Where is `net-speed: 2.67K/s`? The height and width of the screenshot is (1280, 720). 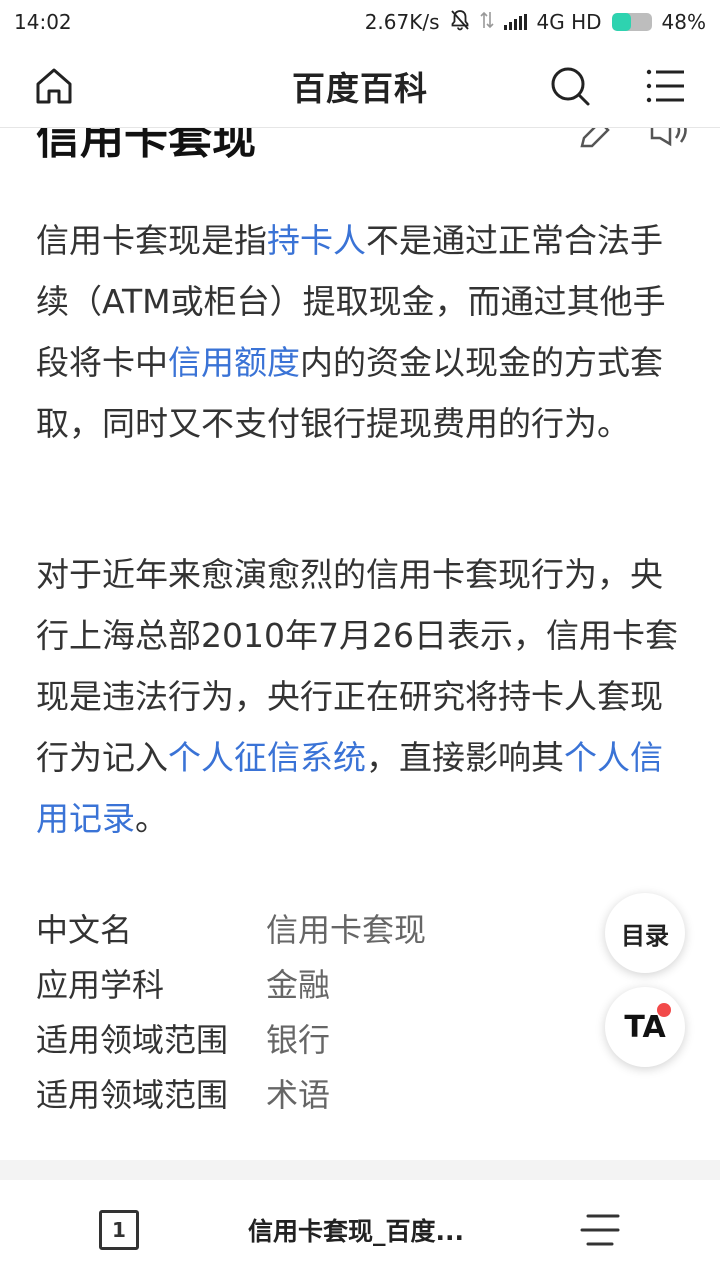
net-speed: 2.67K/s is located at coordinates (402, 22).